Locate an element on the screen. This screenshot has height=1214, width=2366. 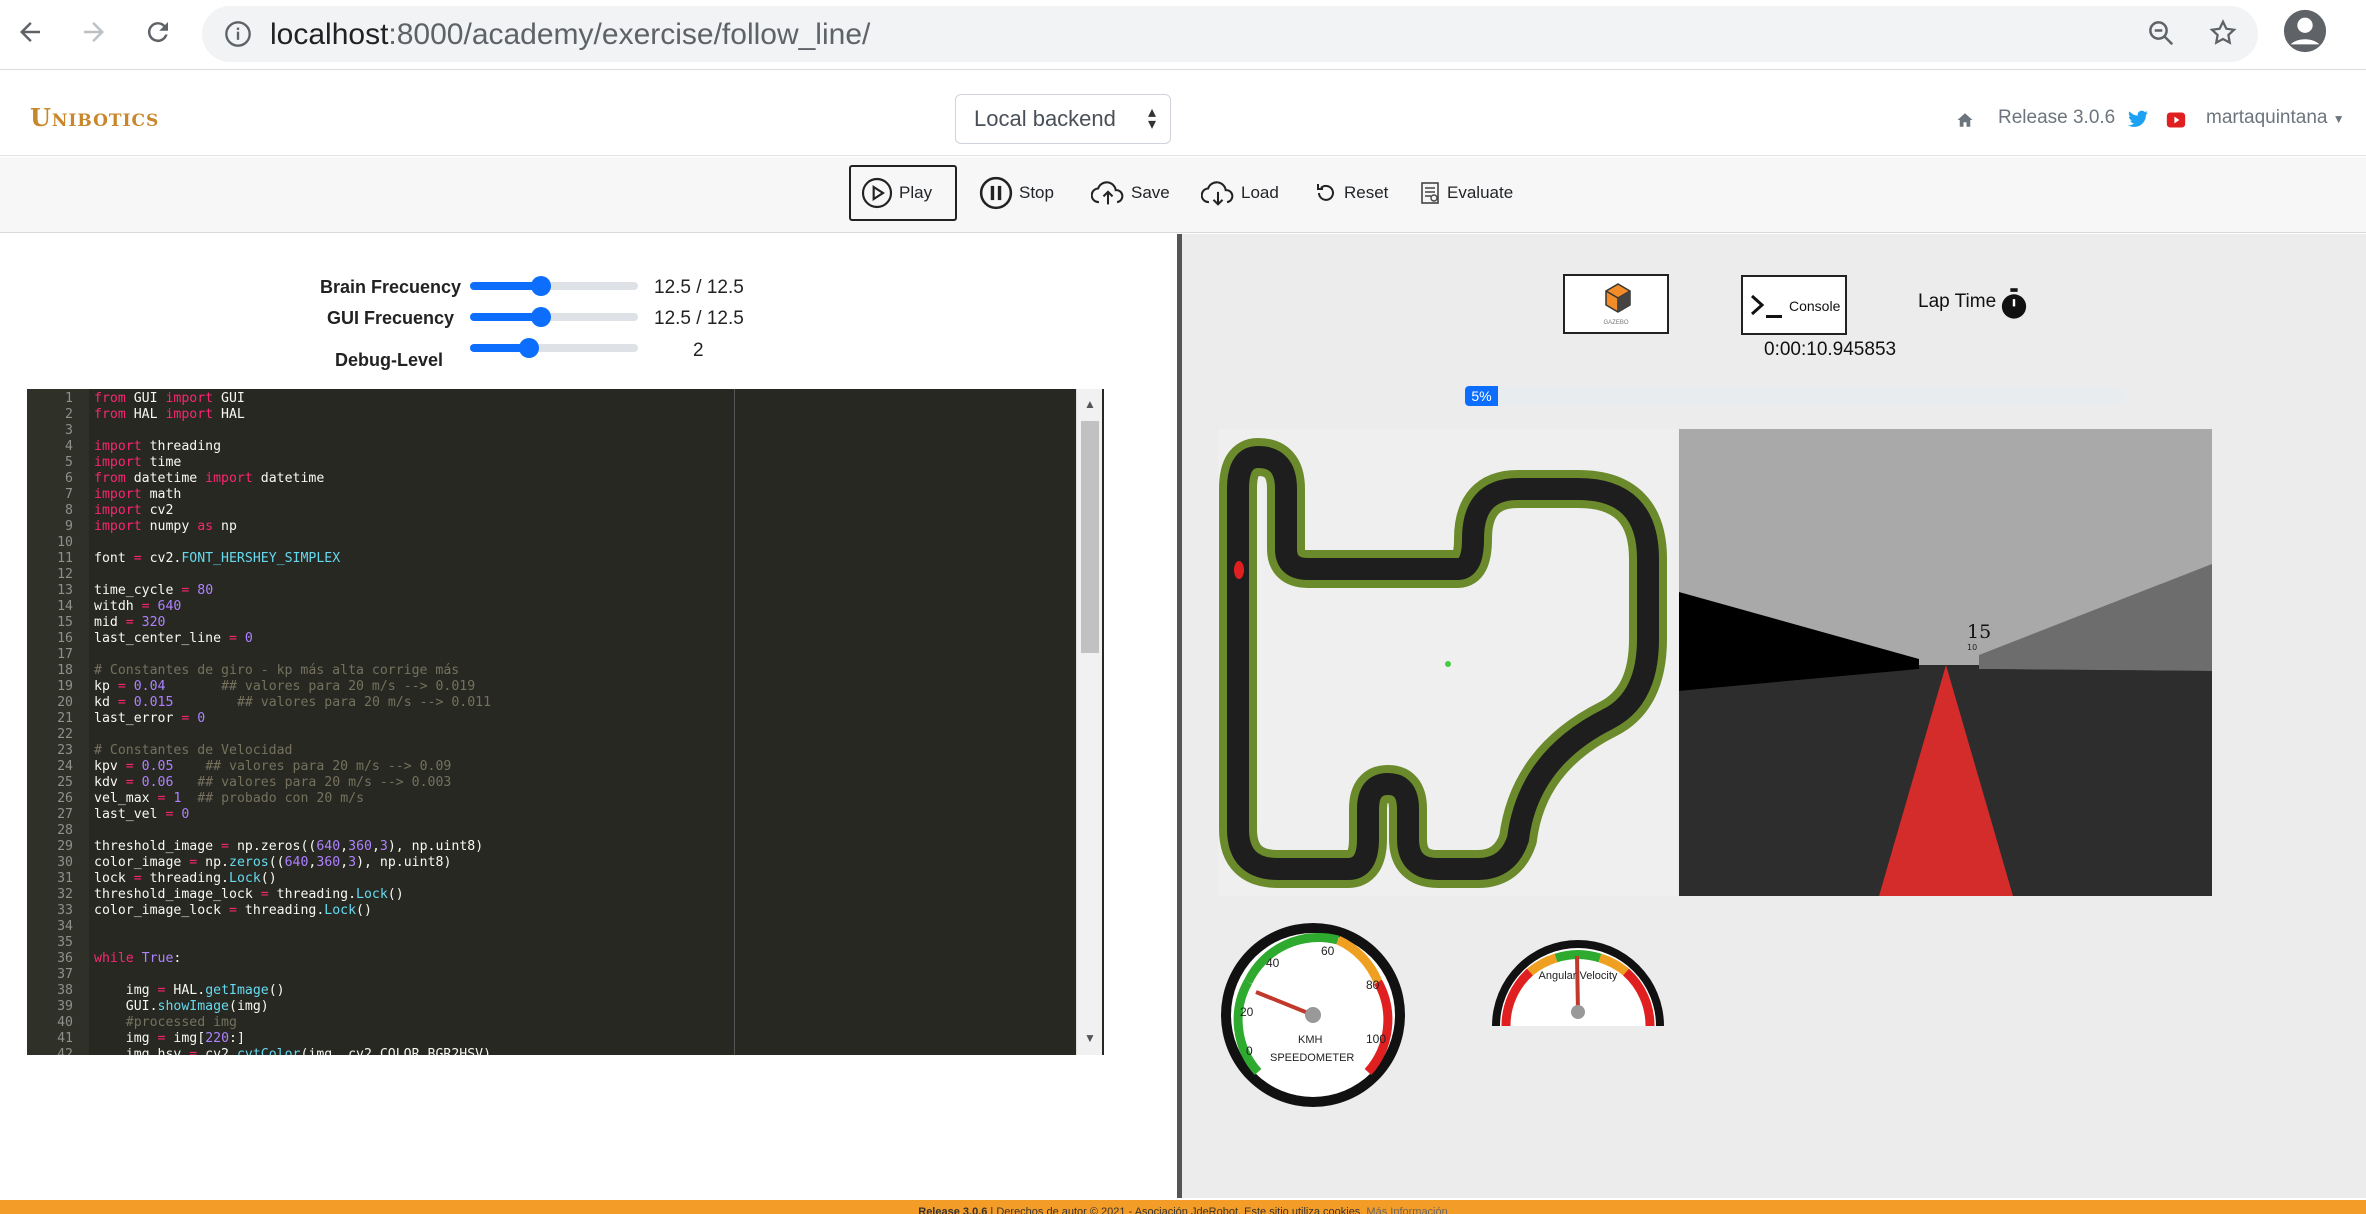
code-text: #processed img is located at coordinates (165, 1023).